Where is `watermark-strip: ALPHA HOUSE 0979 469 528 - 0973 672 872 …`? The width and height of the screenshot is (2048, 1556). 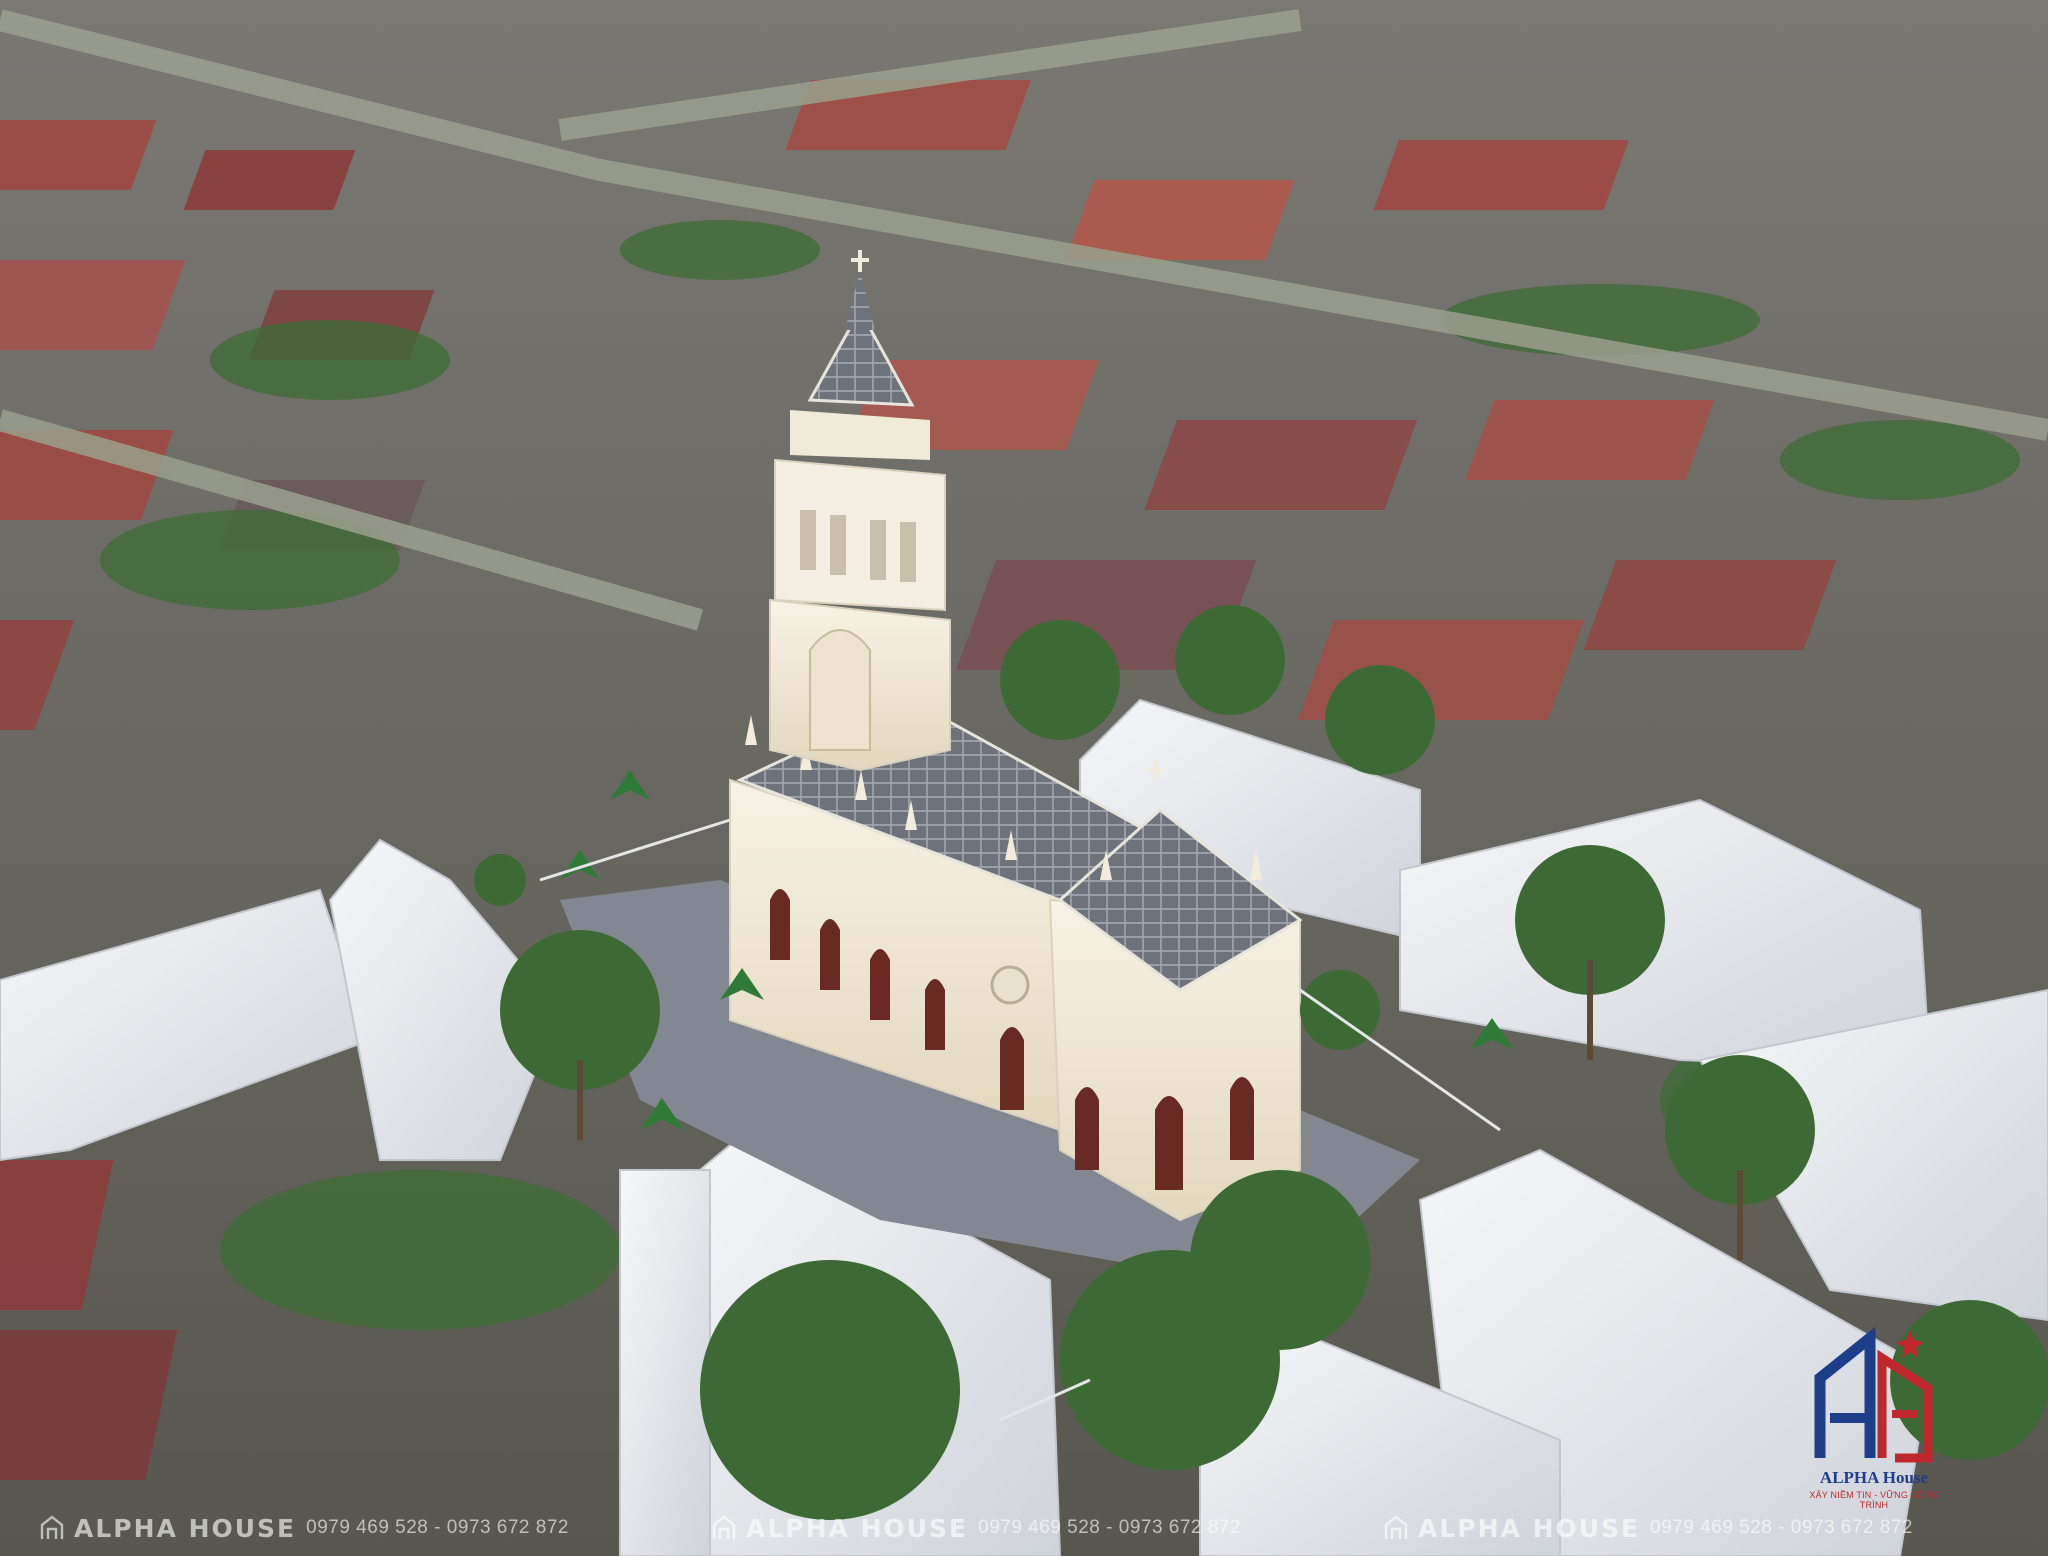
watermark-strip: ALPHA HOUSE 0979 469 528 - 0973 672 872 … is located at coordinates (1024, 1528).